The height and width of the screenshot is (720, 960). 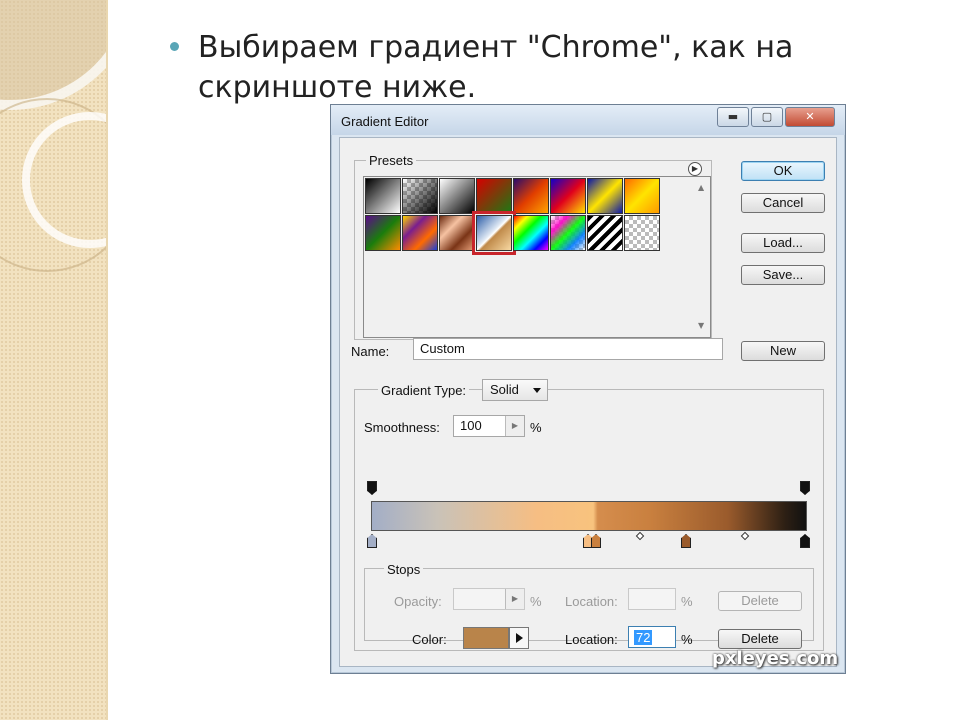 What do you see at coordinates (687, 639) in the screenshot?
I see `color-location-unit: %` at bounding box center [687, 639].